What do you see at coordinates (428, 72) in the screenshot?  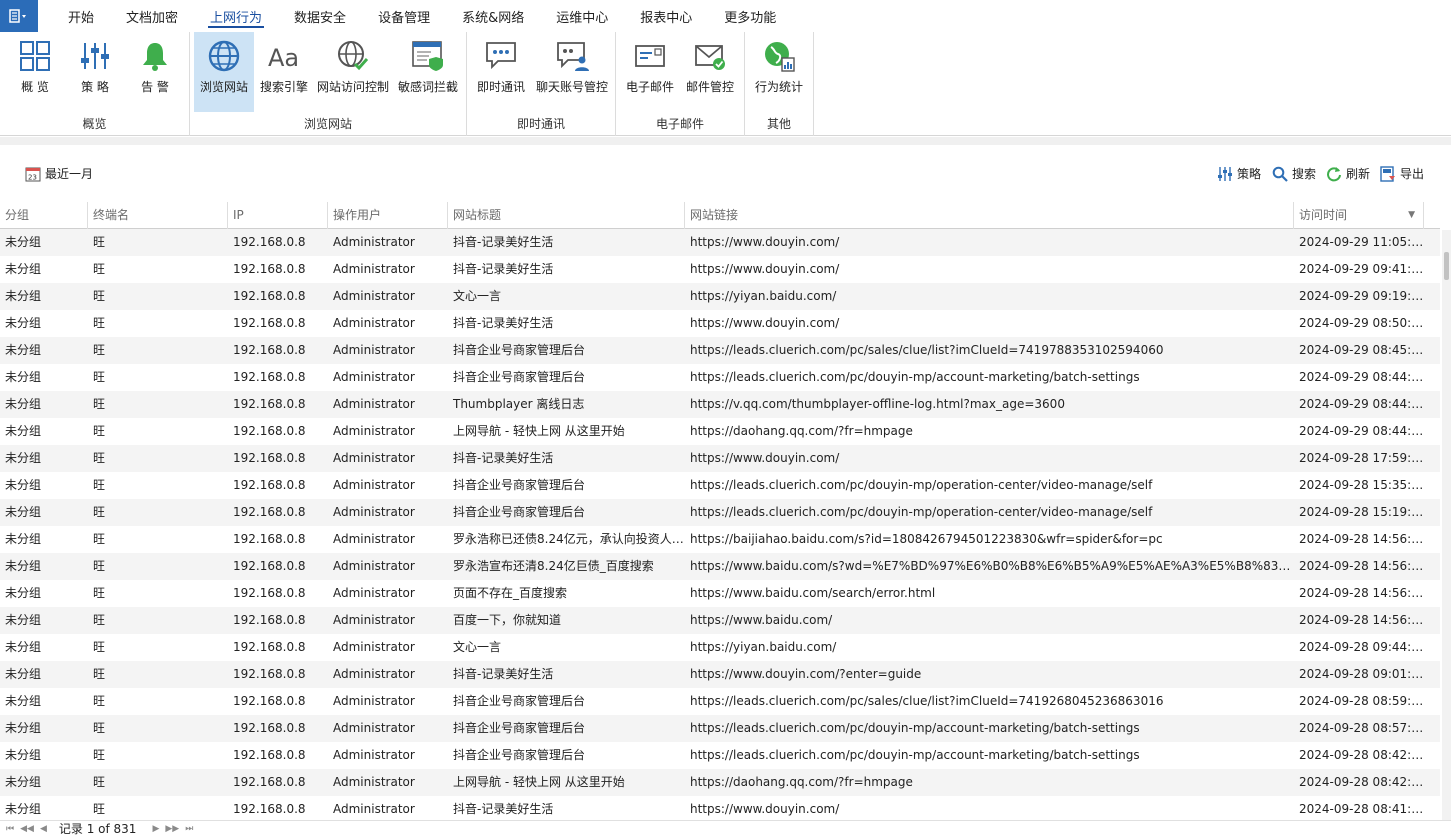 I see `sensitive-words-button: 敏感词拦截` at bounding box center [428, 72].